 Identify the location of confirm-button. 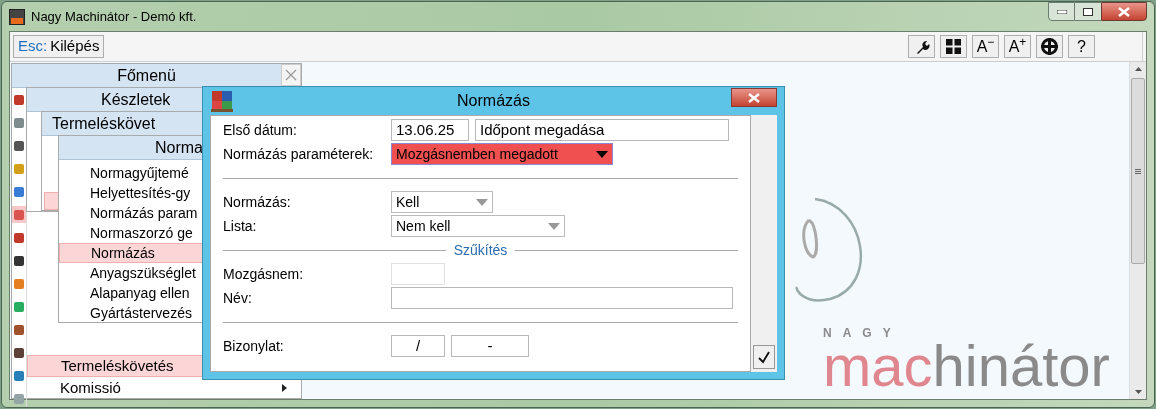
(764, 357).